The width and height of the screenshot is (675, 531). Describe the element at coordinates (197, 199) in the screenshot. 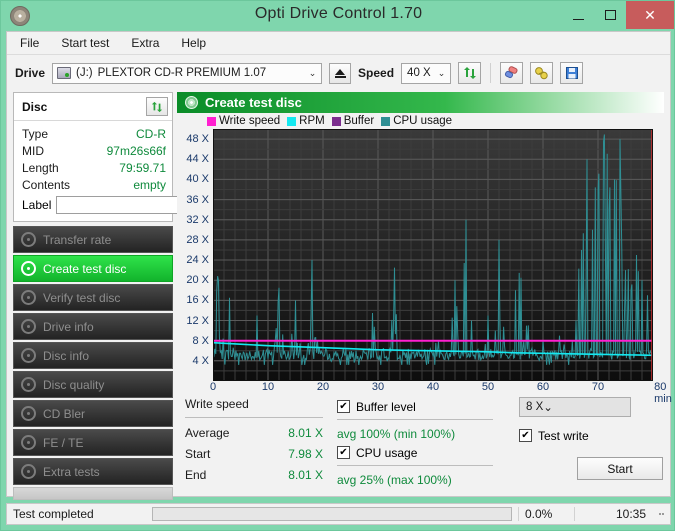

I see `chart-y-tick: 36 X` at that location.